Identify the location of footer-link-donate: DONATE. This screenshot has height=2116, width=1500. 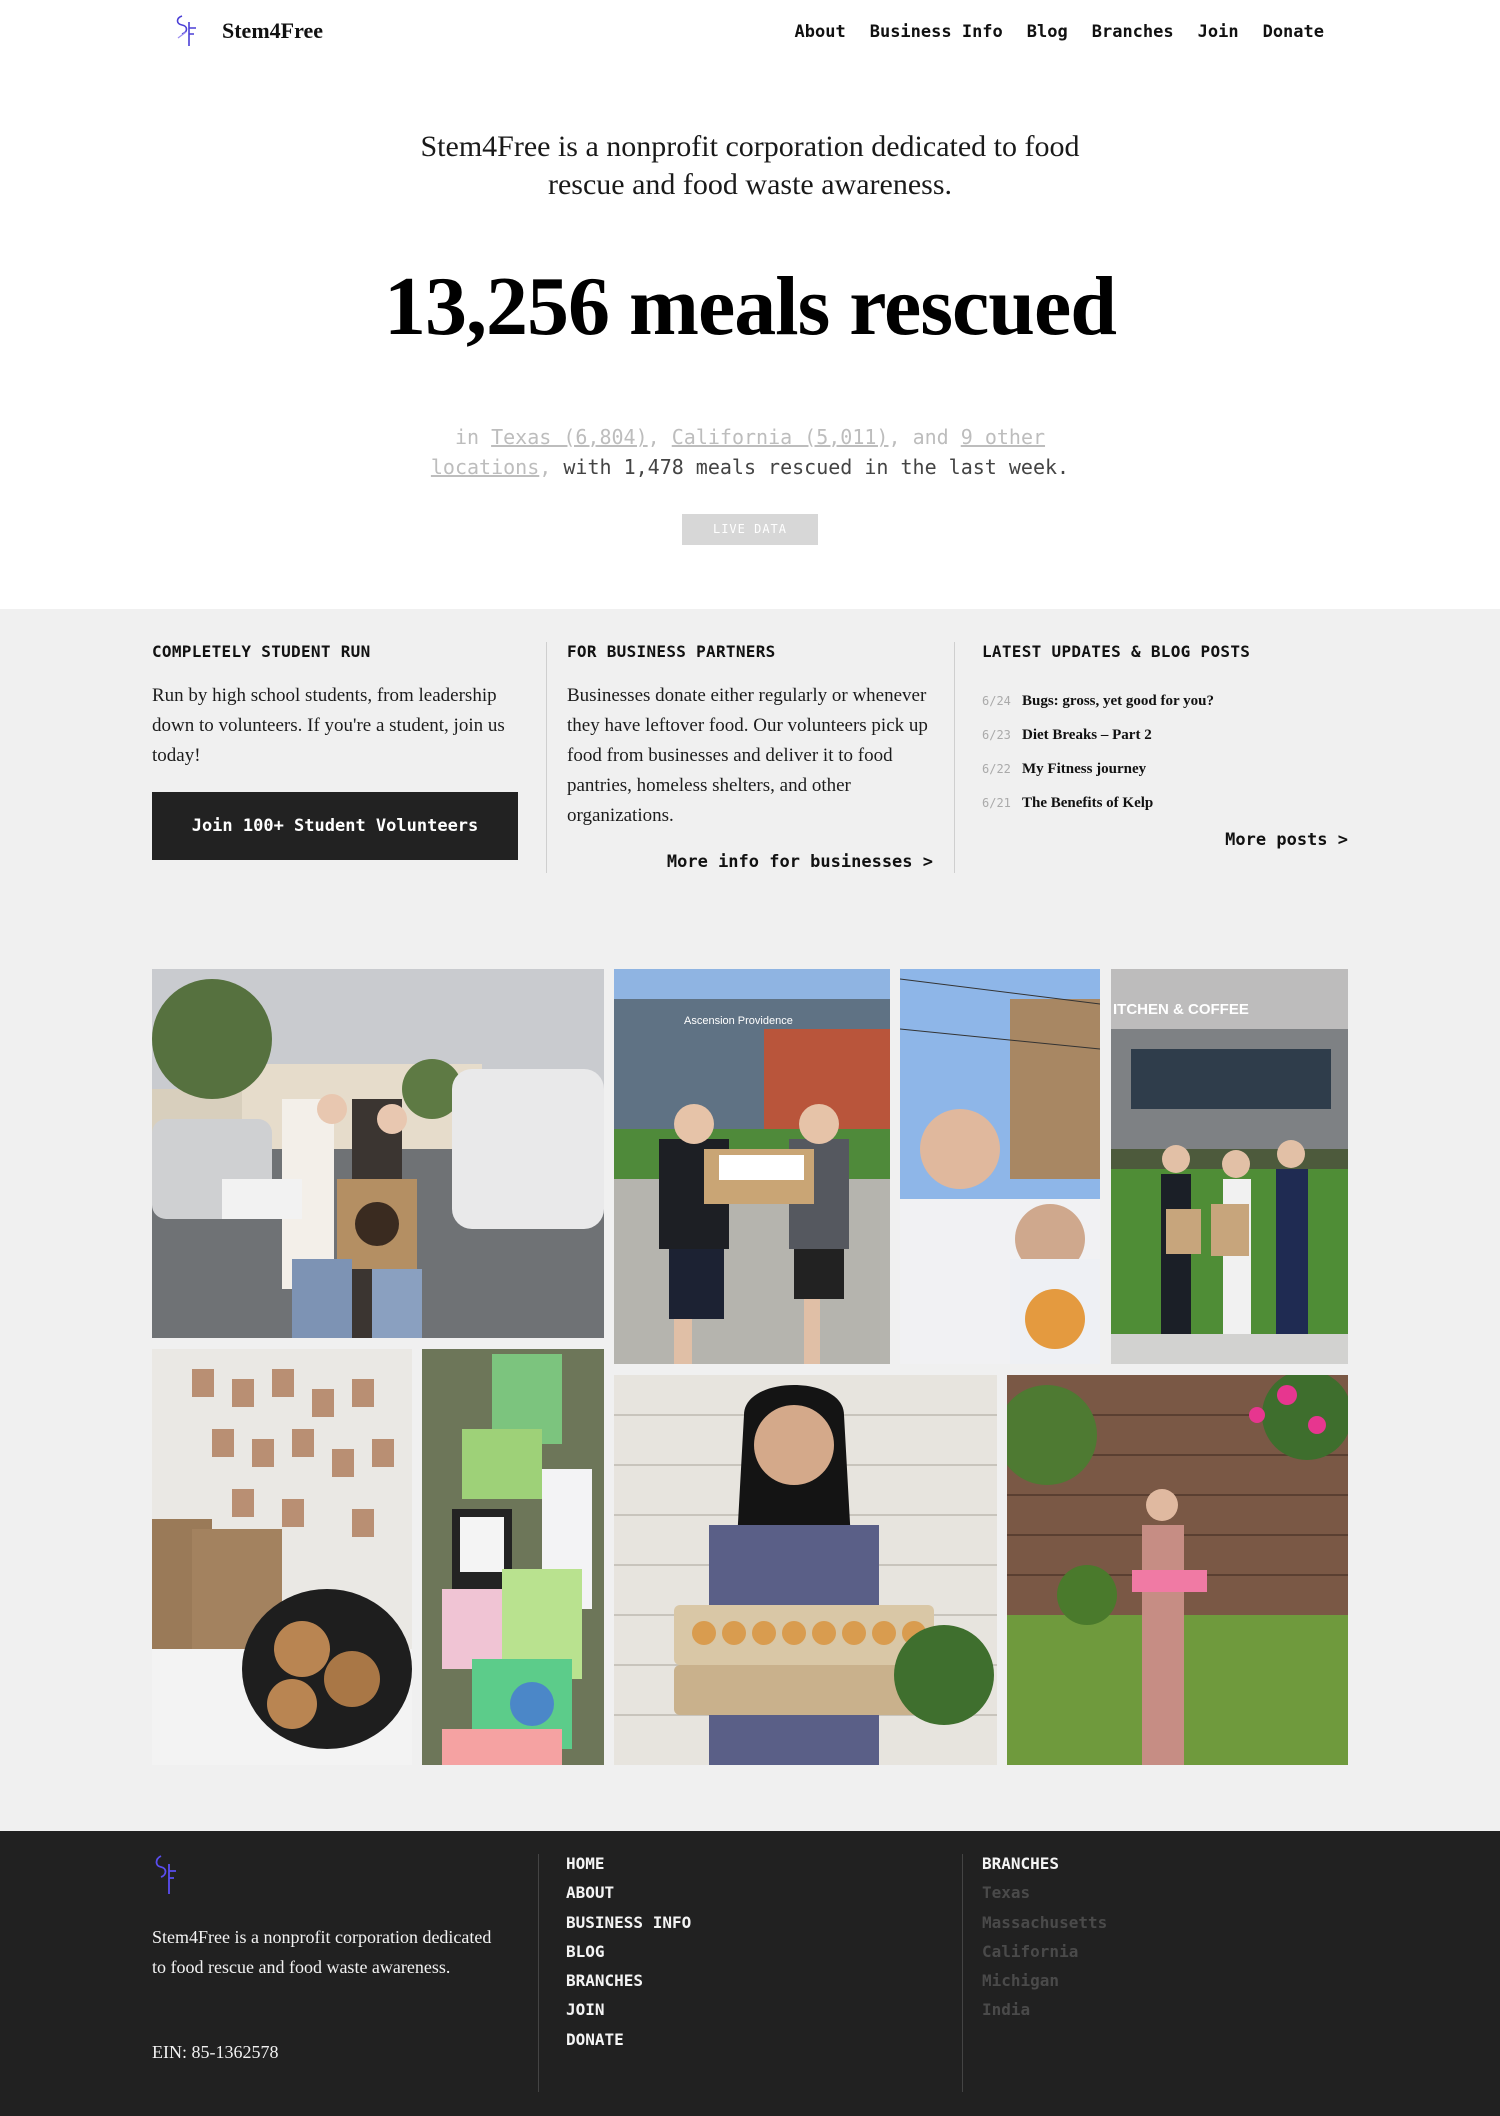
(628, 2044).